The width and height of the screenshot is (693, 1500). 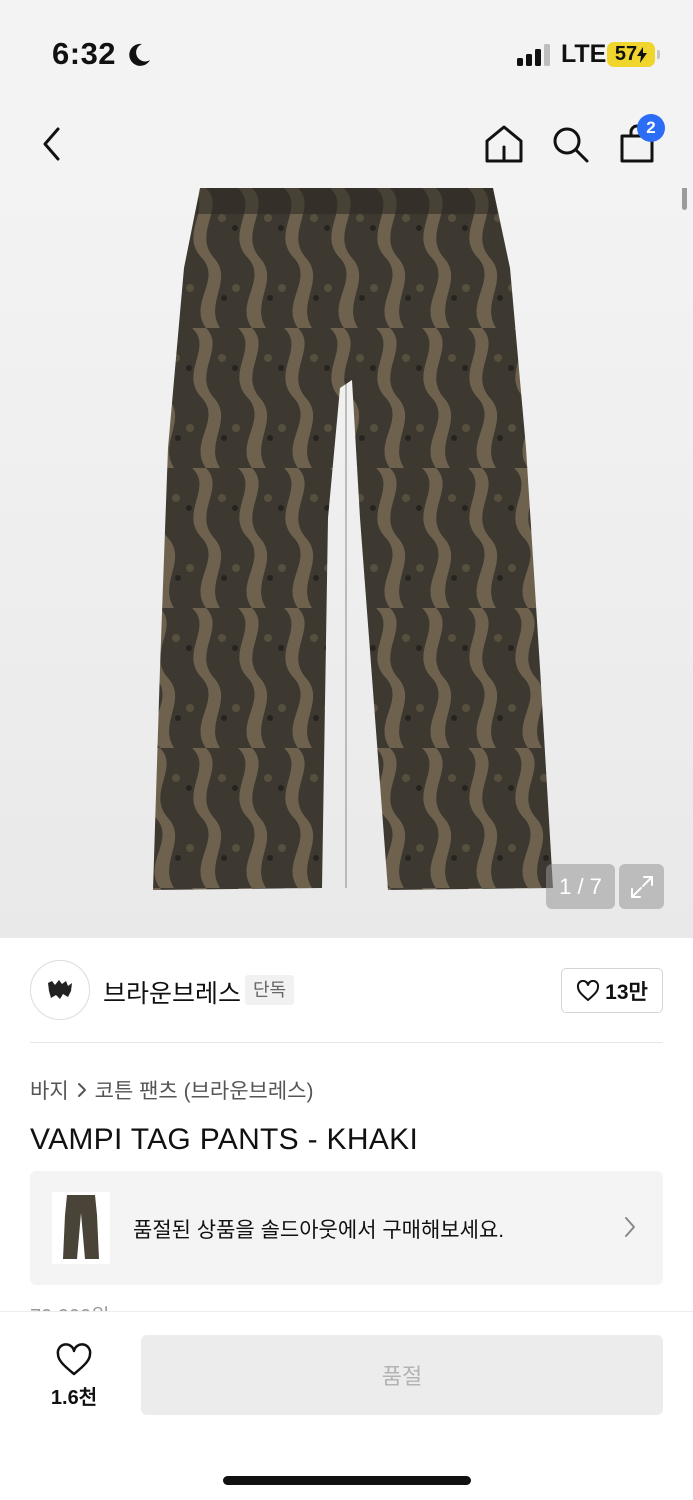 I want to click on cart-button: 2, so click(x=639, y=141).